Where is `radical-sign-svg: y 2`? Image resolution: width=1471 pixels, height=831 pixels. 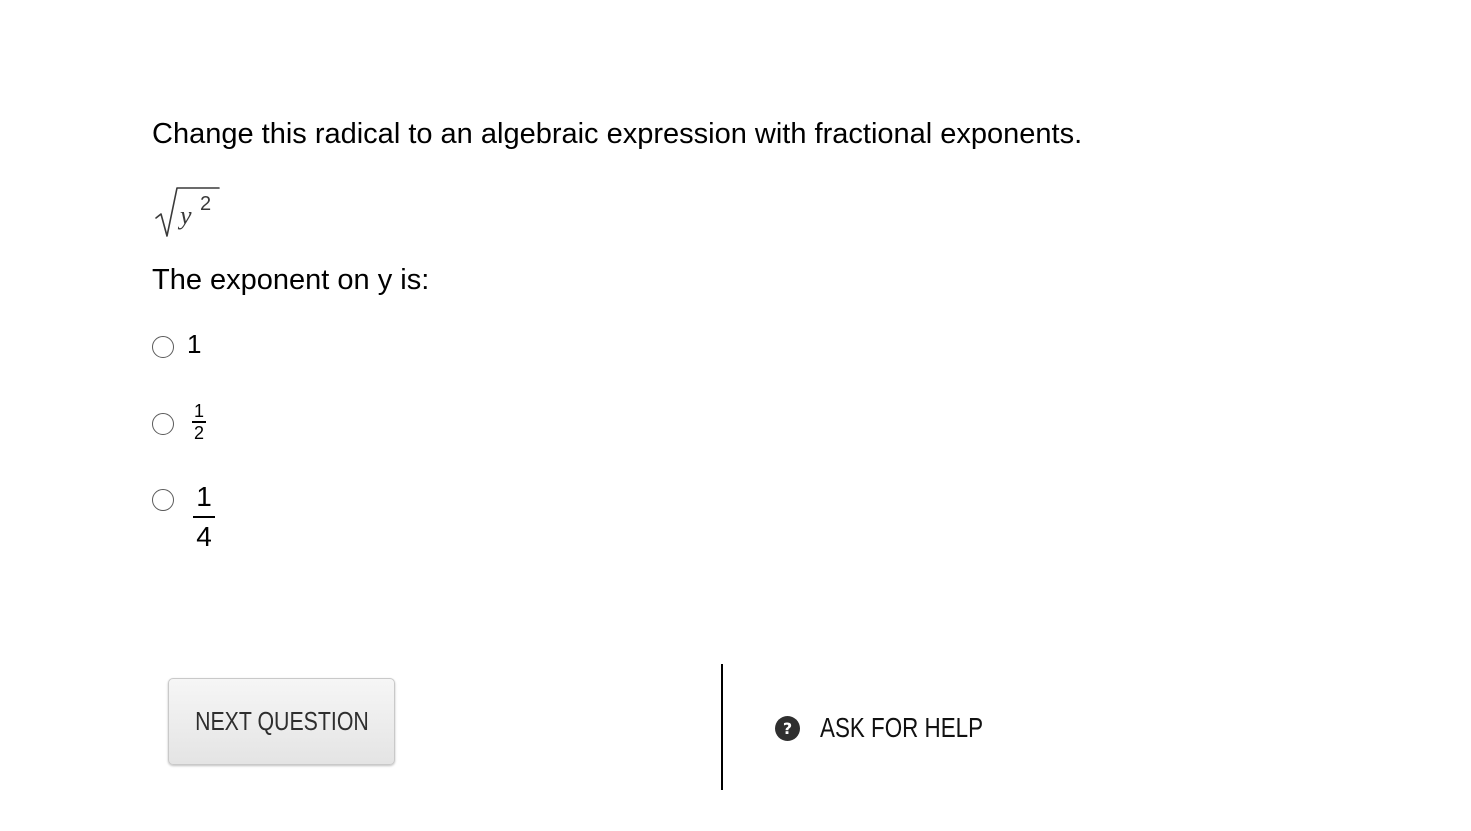 radical-sign-svg: y 2 is located at coordinates (187, 212).